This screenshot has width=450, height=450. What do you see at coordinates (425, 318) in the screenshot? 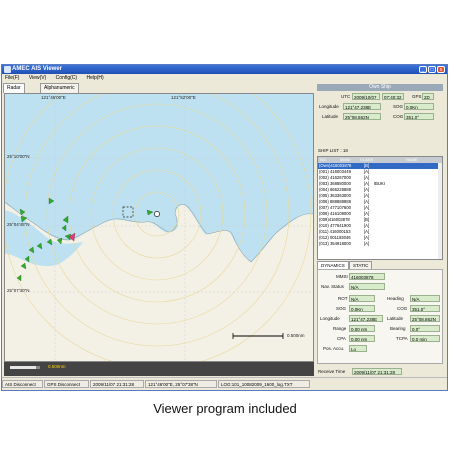
I see `dyn-lat-field: 25°08.862N` at bounding box center [425, 318].